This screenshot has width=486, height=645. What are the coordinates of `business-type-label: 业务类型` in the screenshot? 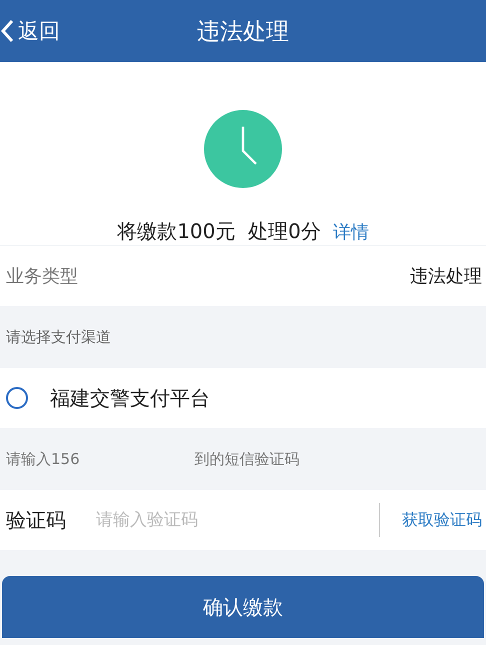 It's located at (42, 276).